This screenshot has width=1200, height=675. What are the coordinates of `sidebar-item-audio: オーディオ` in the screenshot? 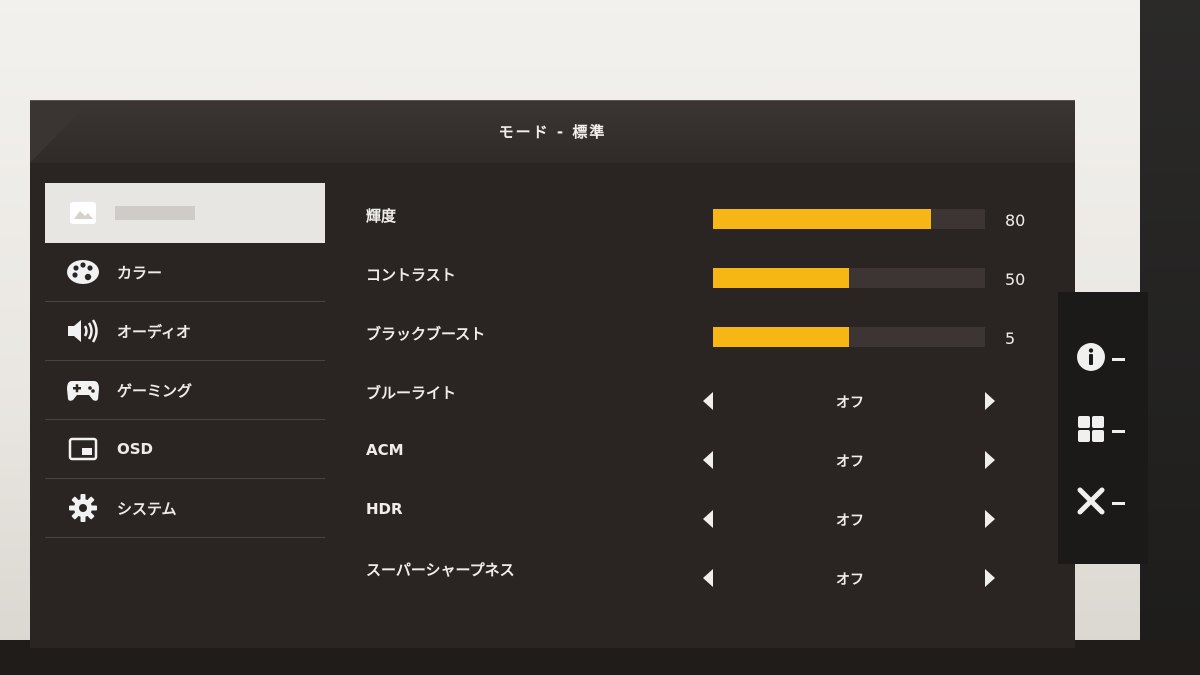 It's located at (185, 331).